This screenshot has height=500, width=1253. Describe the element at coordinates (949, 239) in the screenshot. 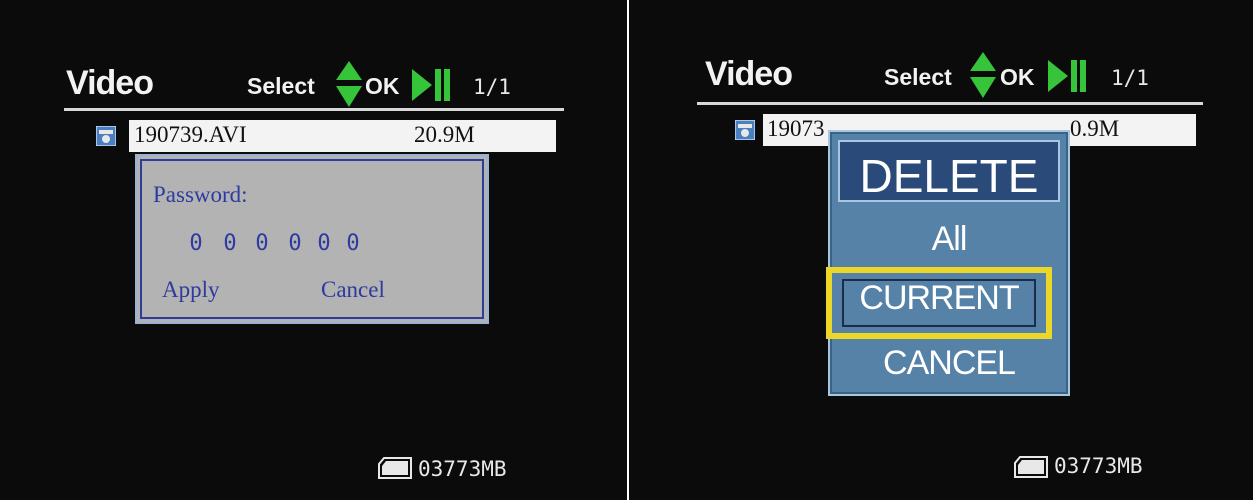

I see `delete-all-option: All` at that location.